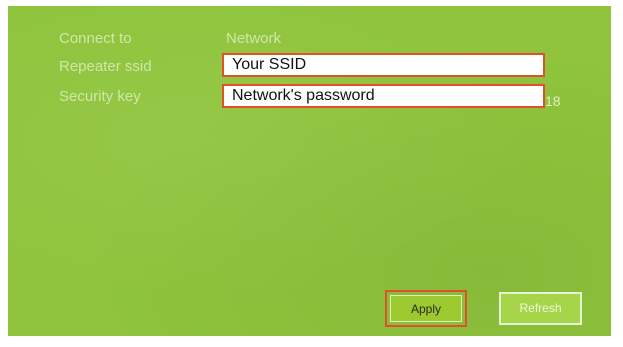 This screenshot has width=623, height=347. Describe the element at coordinates (383, 65) in the screenshot. I see `repeater-ssid-input` at that location.